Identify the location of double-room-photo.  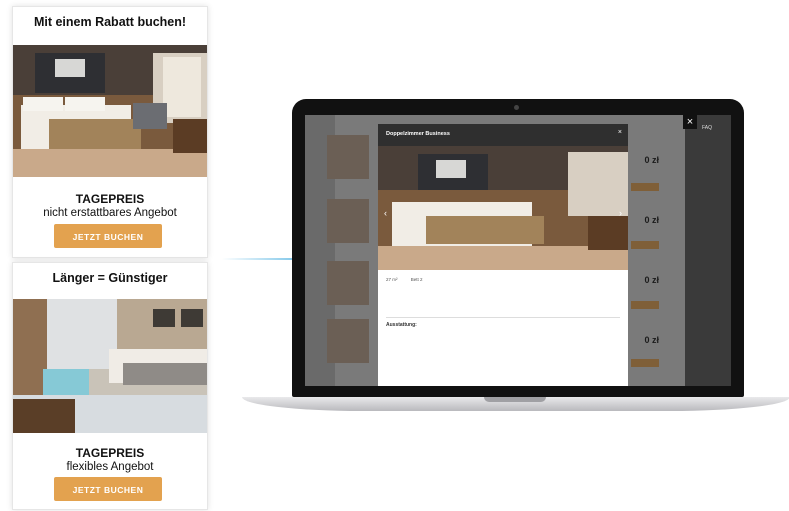
(110, 111).